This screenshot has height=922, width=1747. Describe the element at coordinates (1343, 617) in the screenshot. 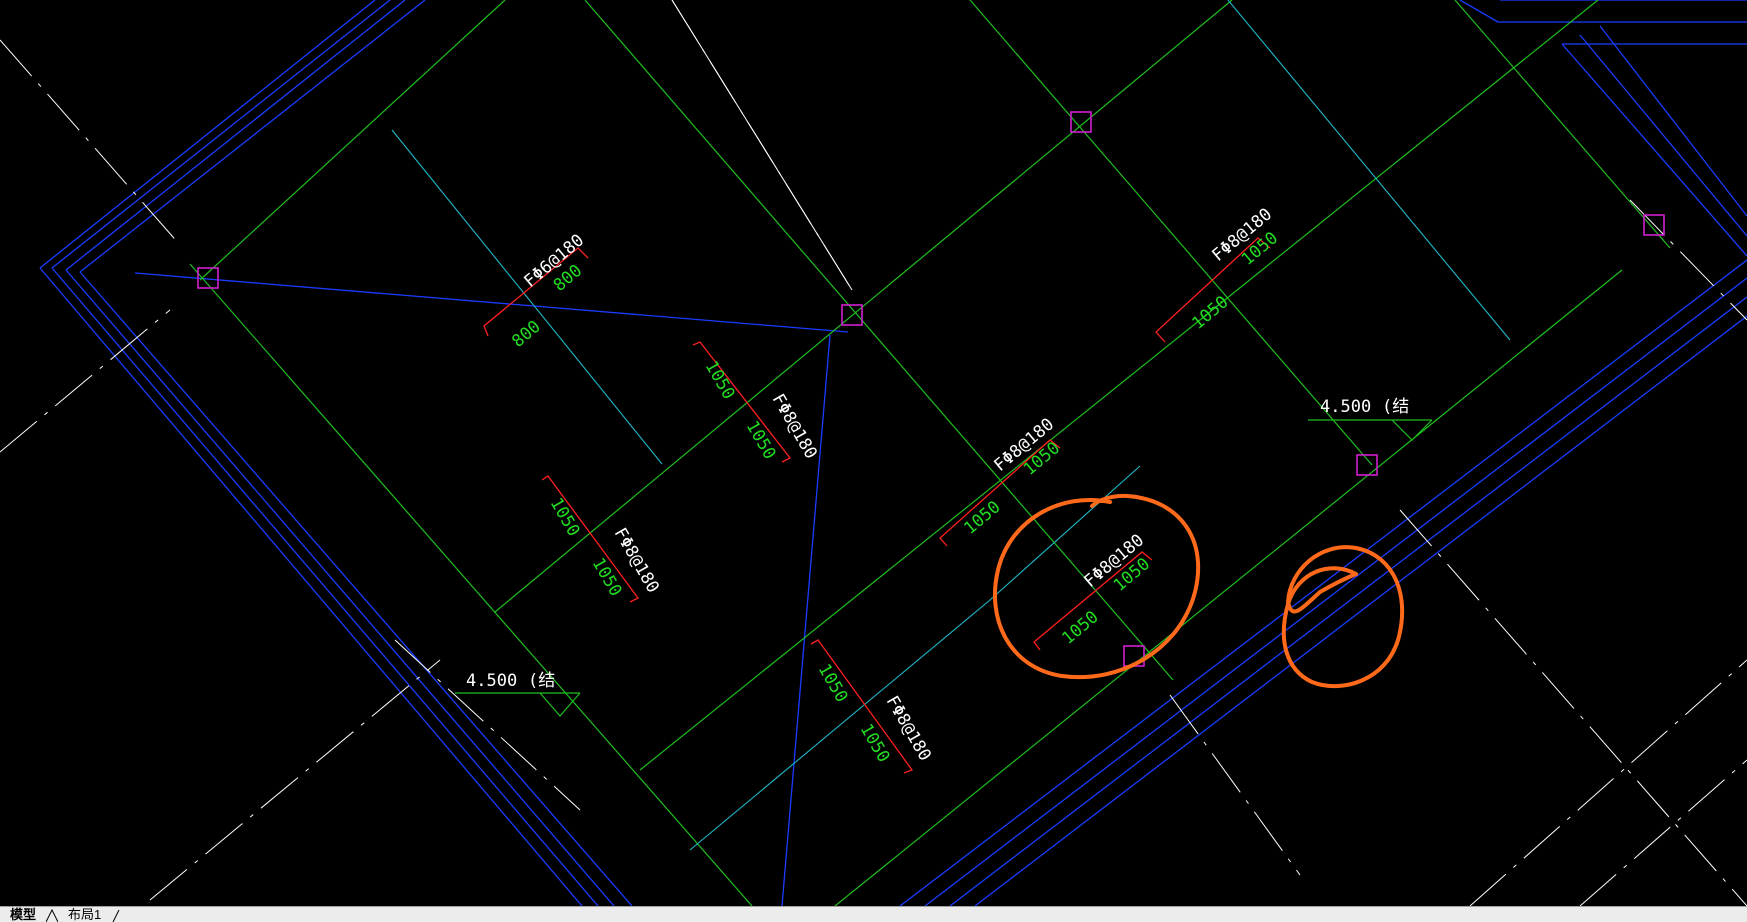

I see `markup-circle` at that location.